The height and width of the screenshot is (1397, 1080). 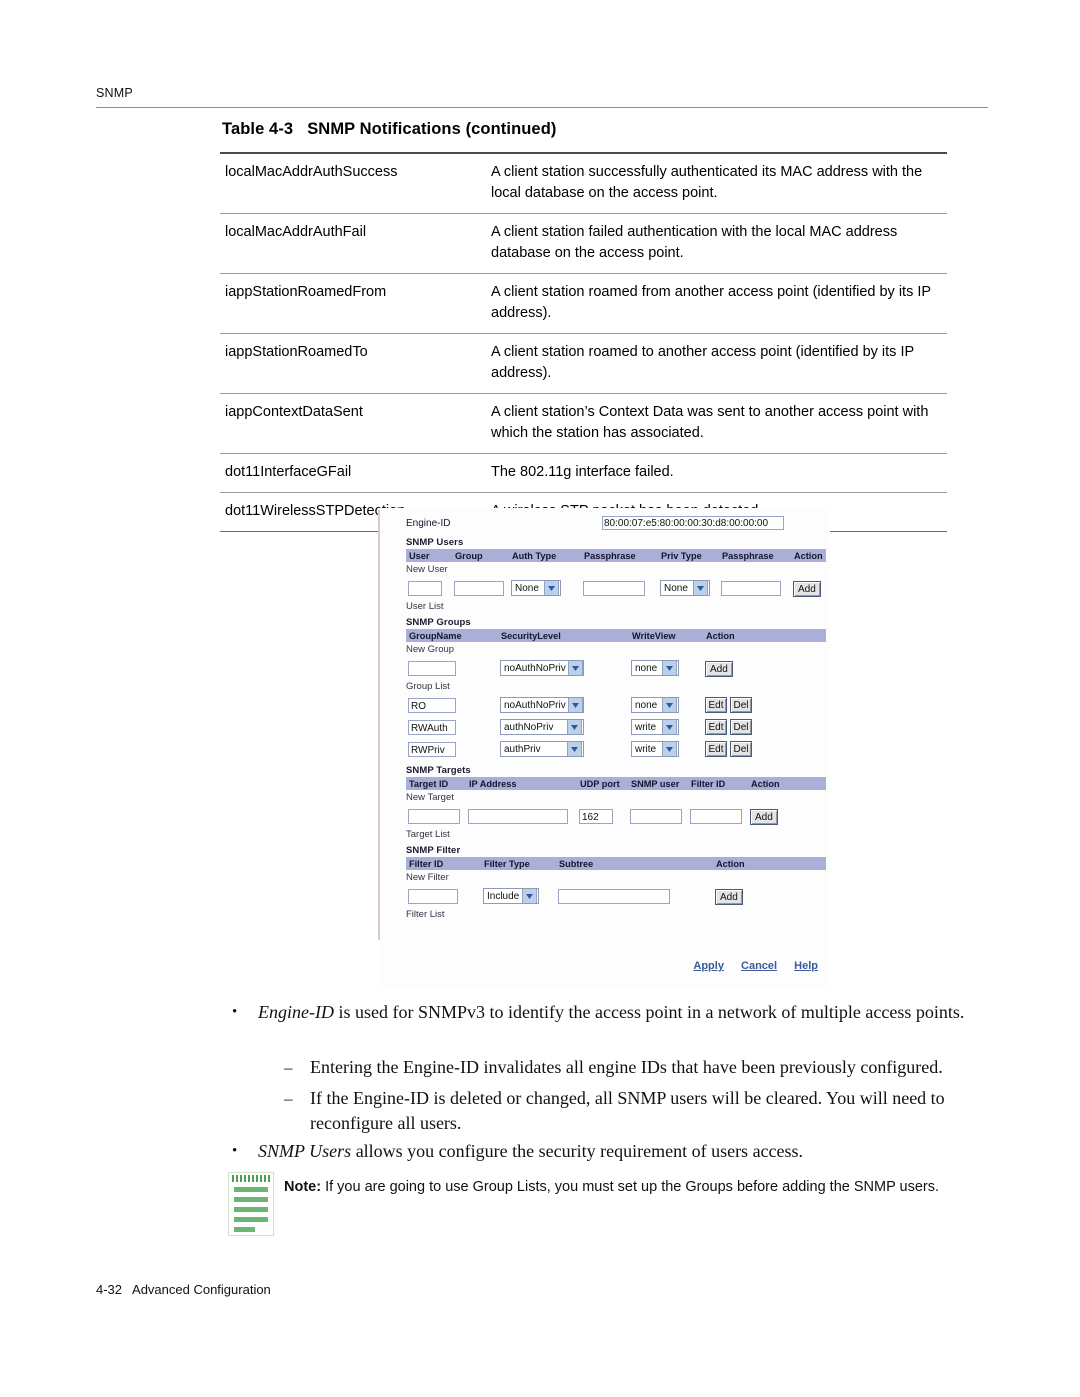 I want to click on security-level-select: authPriv, so click(x=542, y=749).